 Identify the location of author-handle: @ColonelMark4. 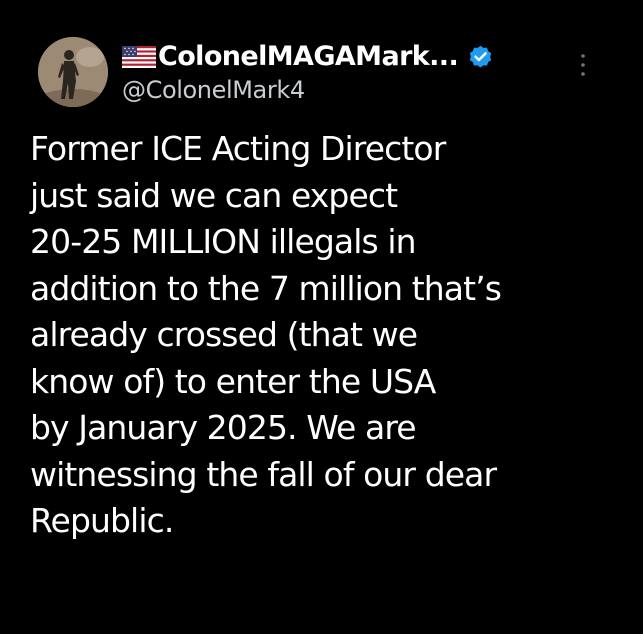
(213, 90).